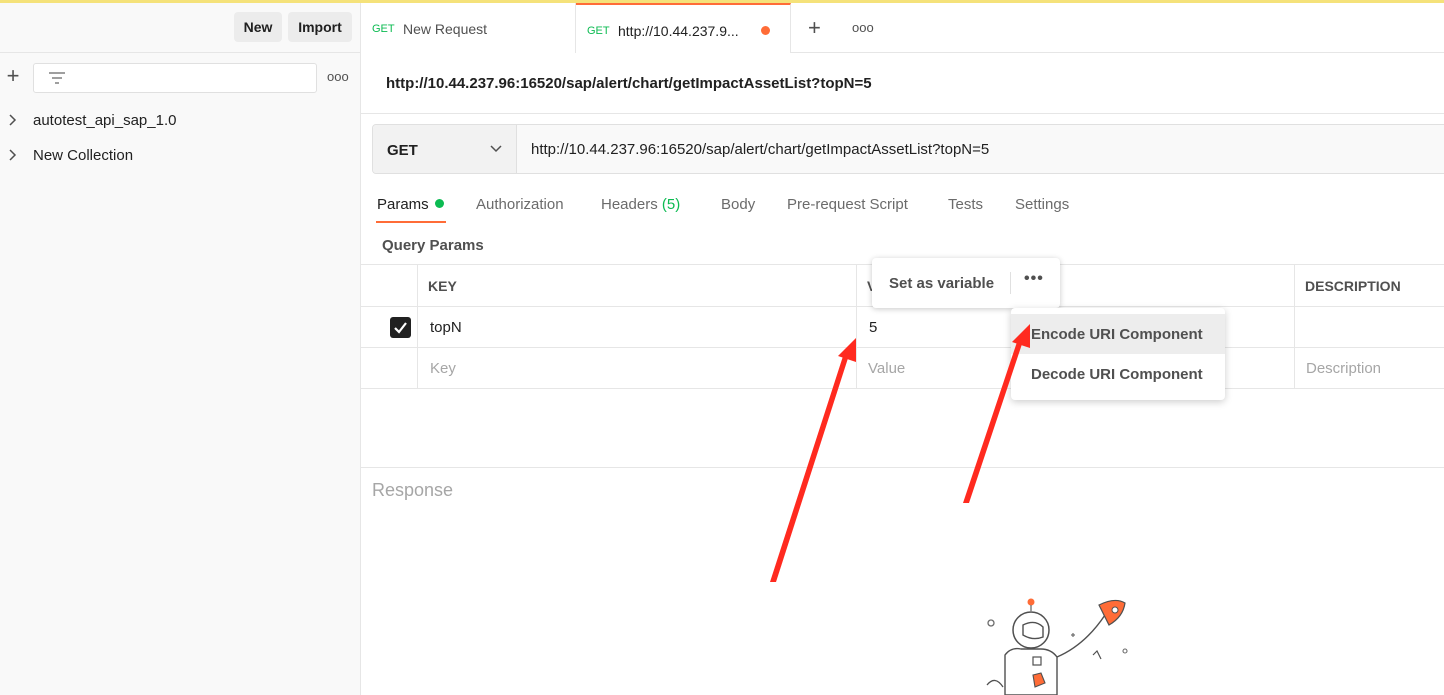 The height and width of the screenshot is (695, 1444). I want to click on column-header-description: DESCRIPTION, so click(1353, 286).